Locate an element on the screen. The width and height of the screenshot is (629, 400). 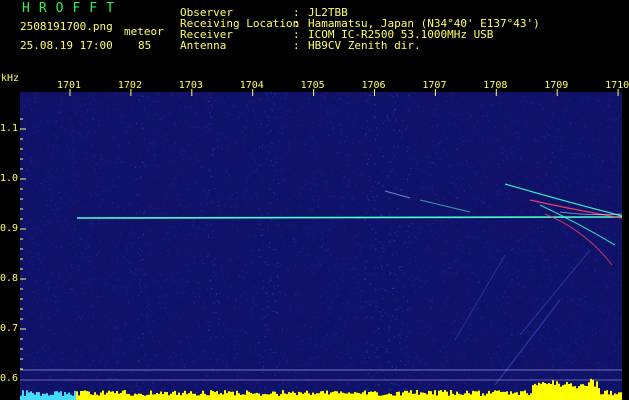
x-tick-label: 1702 is located at coordinates (129, 85).